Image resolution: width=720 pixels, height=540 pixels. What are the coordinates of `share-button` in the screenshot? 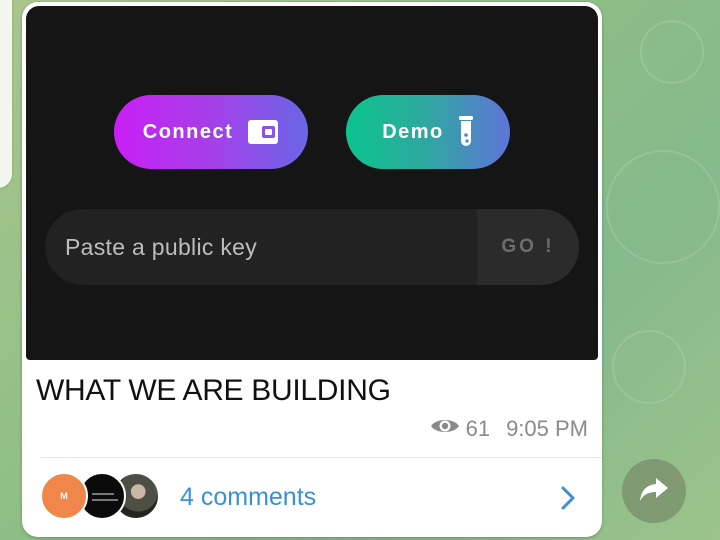 It's located at (654, 491).